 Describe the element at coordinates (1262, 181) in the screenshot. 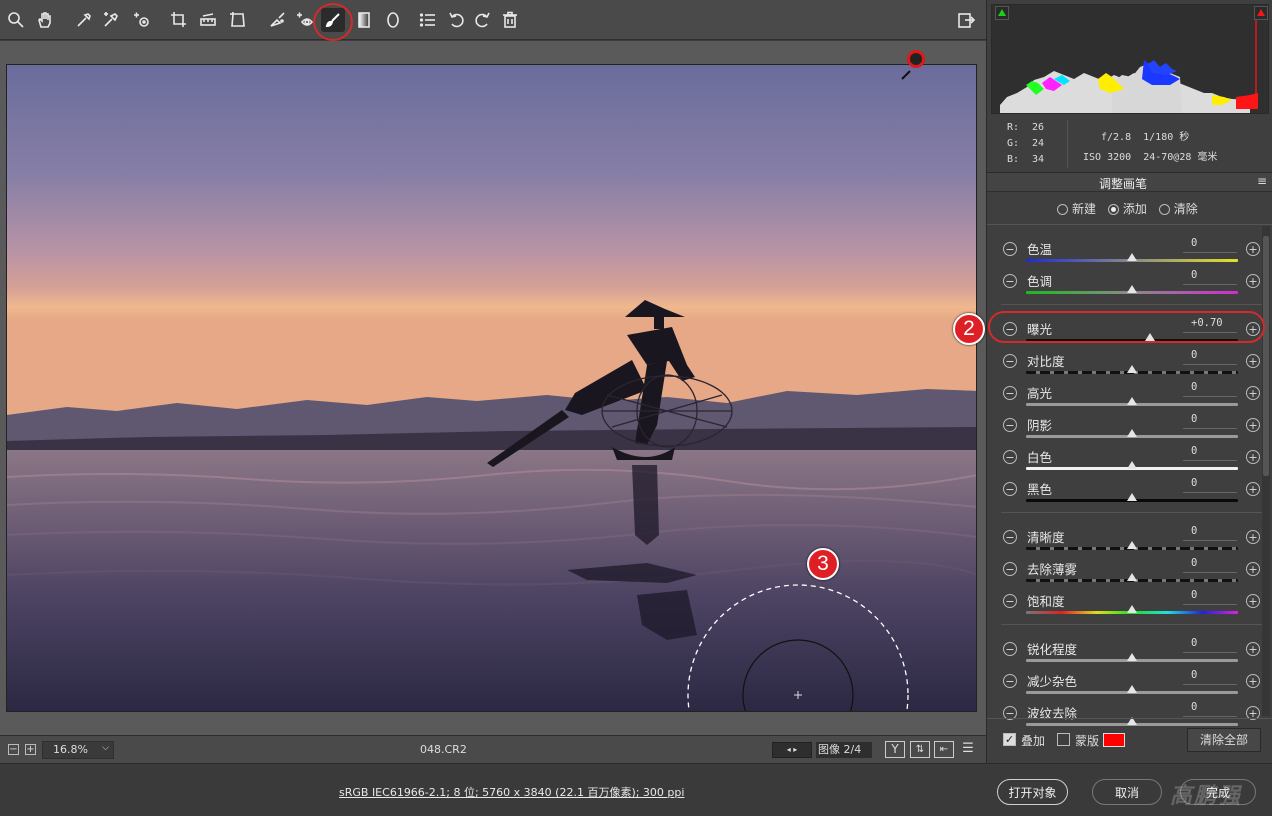

I see `panel-menu-icon: ≡` at that location.